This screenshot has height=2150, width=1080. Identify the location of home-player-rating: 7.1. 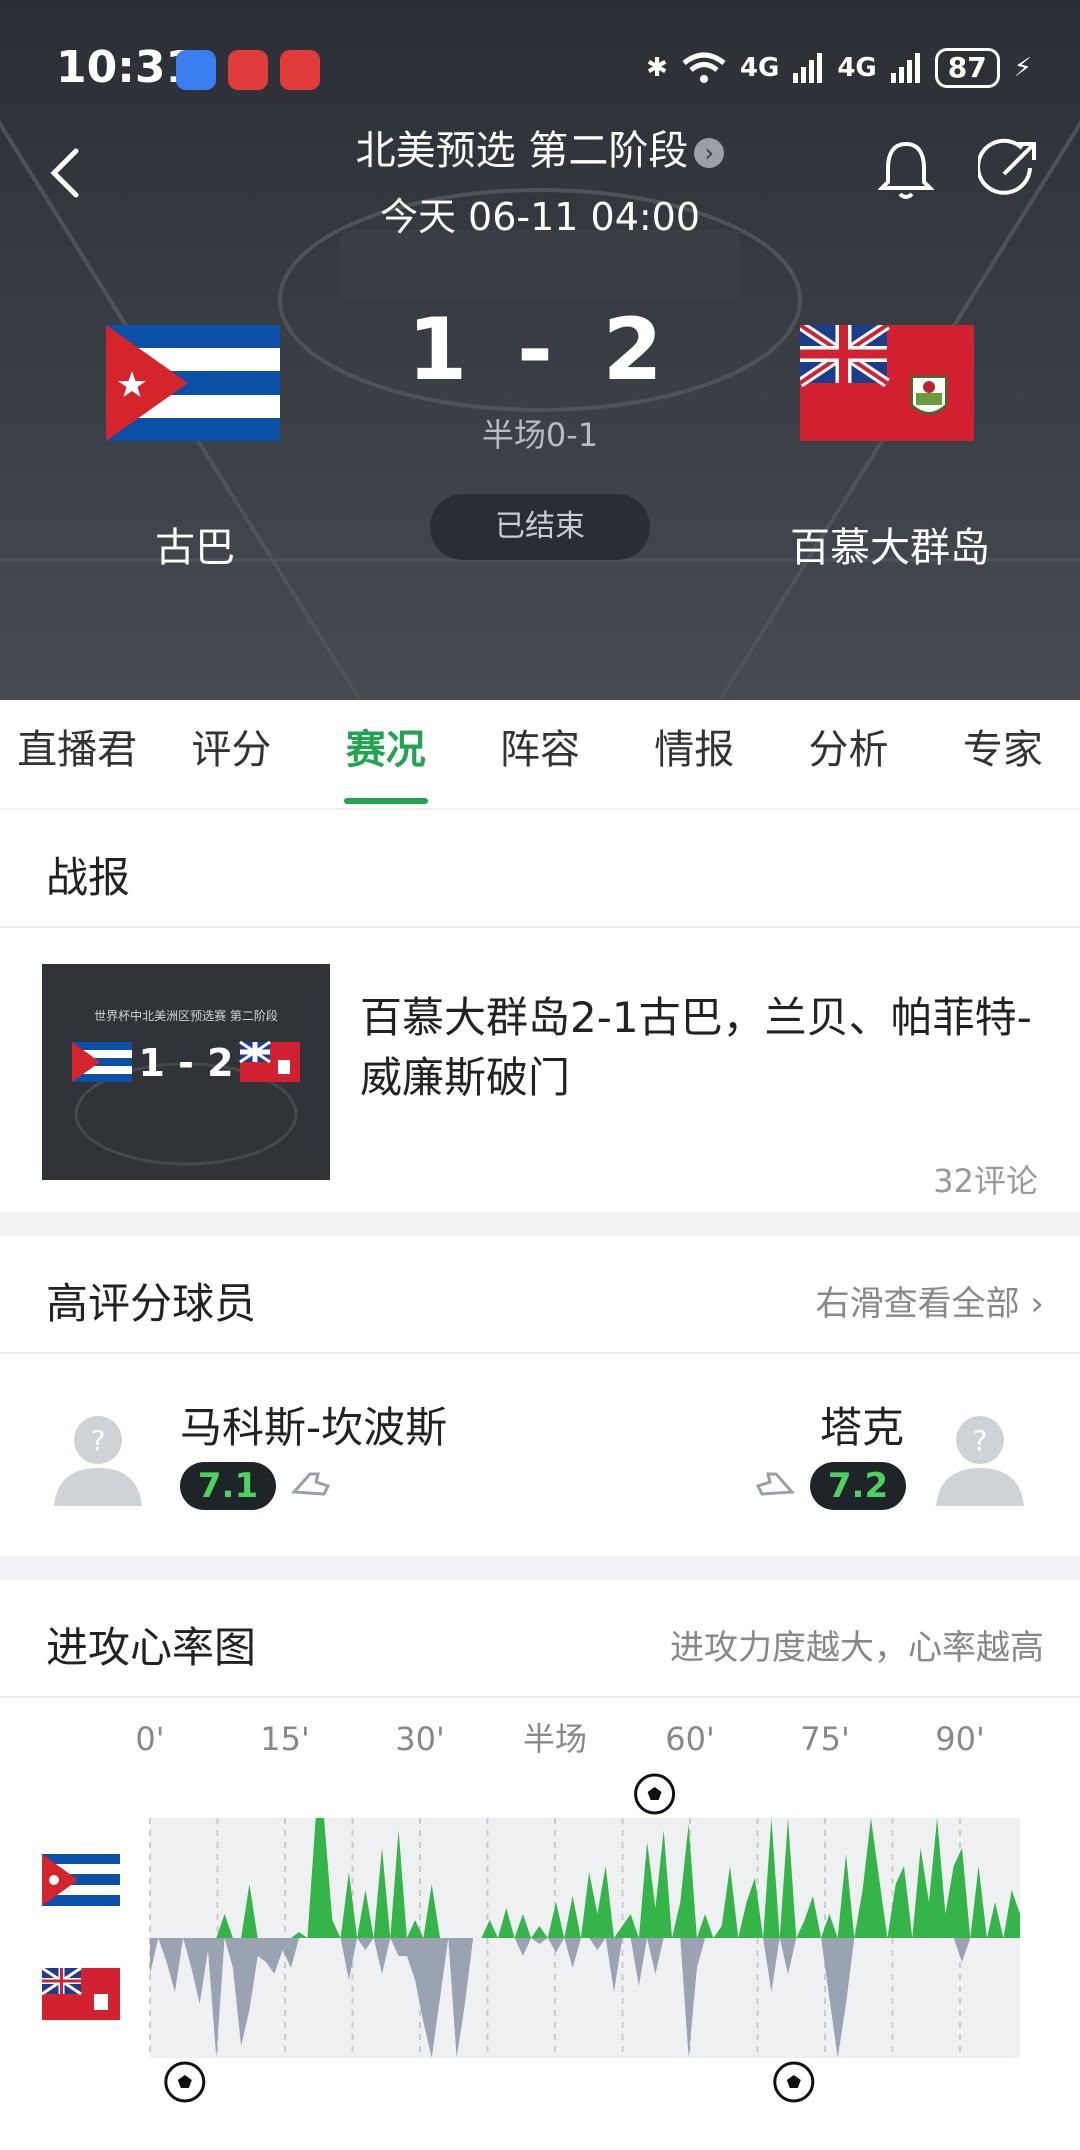
(228, 1486).